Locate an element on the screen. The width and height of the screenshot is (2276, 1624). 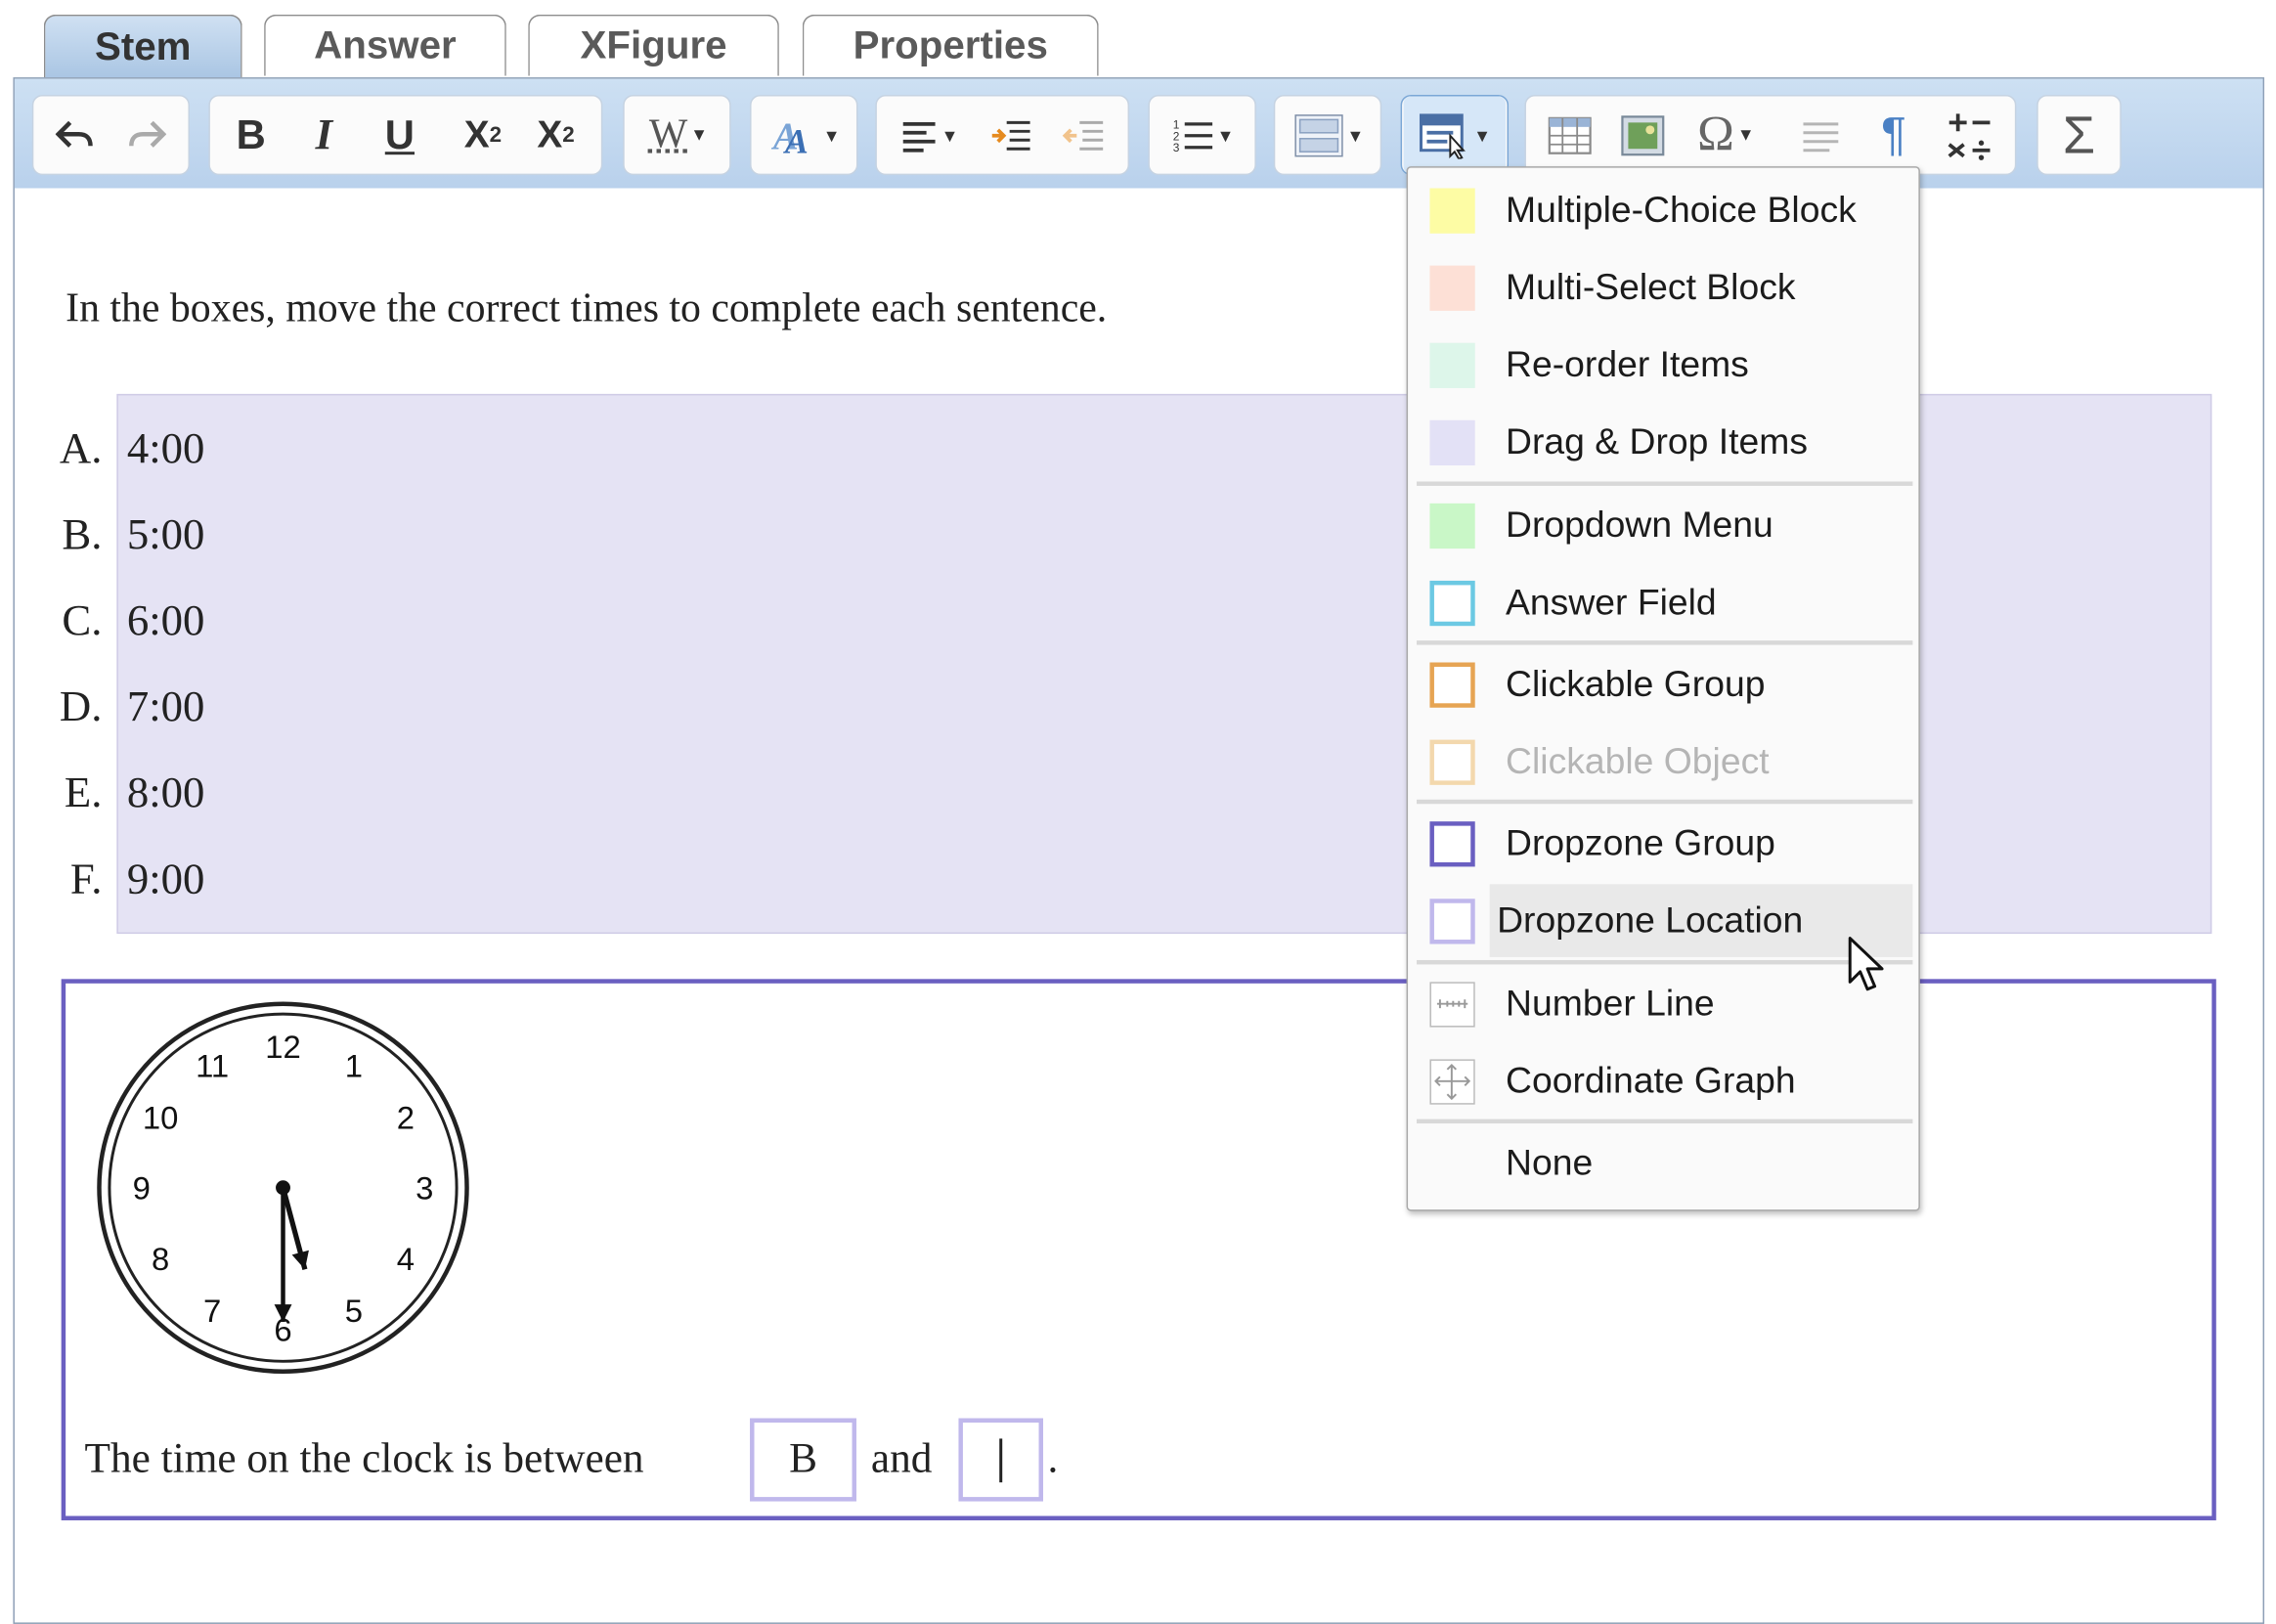
list-group: 123 ▼ is located at coordinates (1202, 135).